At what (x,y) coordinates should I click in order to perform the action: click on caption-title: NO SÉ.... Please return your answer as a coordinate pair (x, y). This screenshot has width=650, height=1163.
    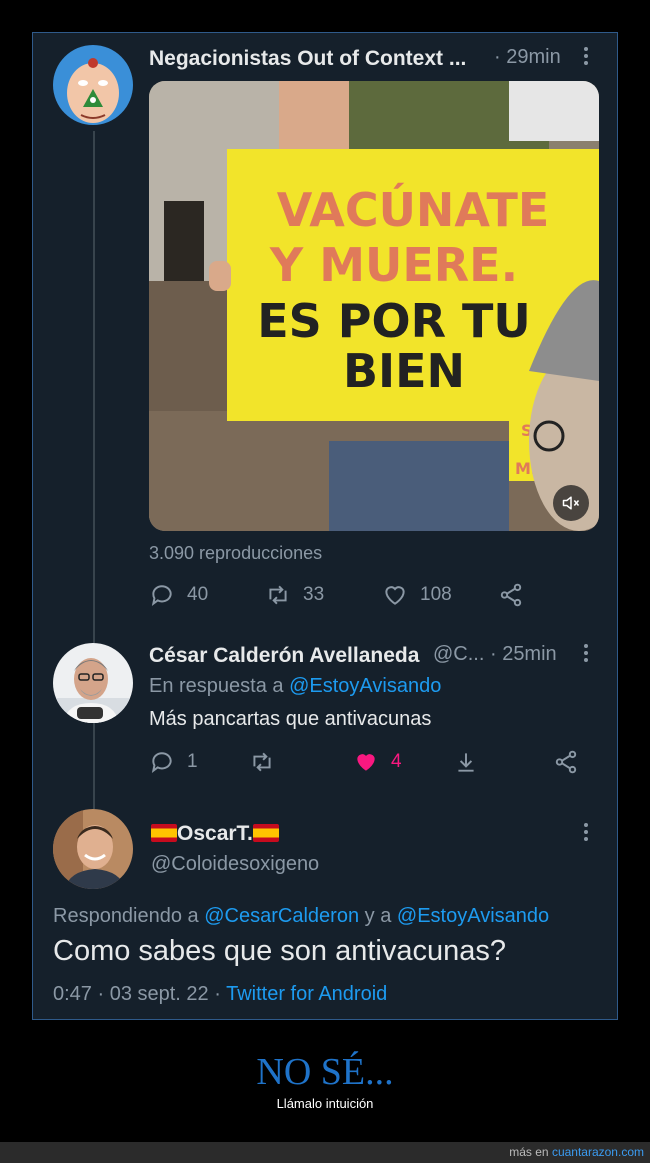
    Looking at the image, I should click on (325, 1072).